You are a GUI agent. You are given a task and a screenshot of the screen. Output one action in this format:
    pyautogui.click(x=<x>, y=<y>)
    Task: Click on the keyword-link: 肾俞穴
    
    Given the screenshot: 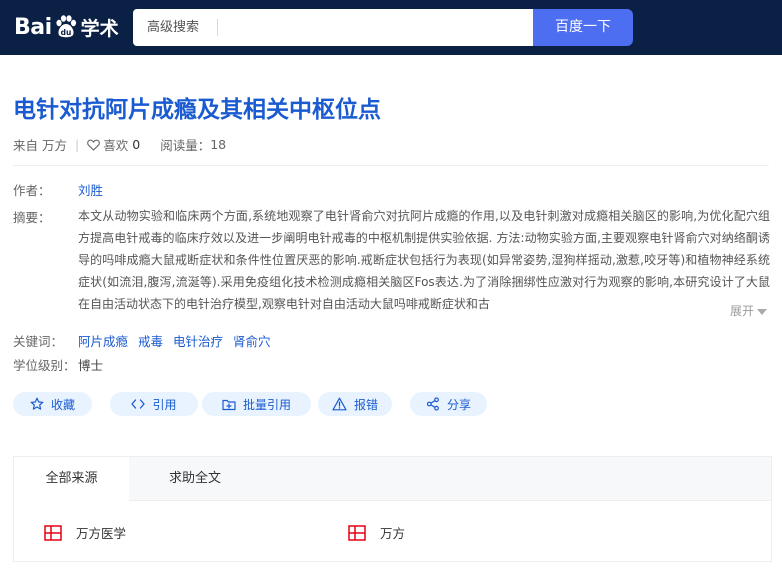 What is the action you would take?
    pyautogui.click(x=252, y=341)
    